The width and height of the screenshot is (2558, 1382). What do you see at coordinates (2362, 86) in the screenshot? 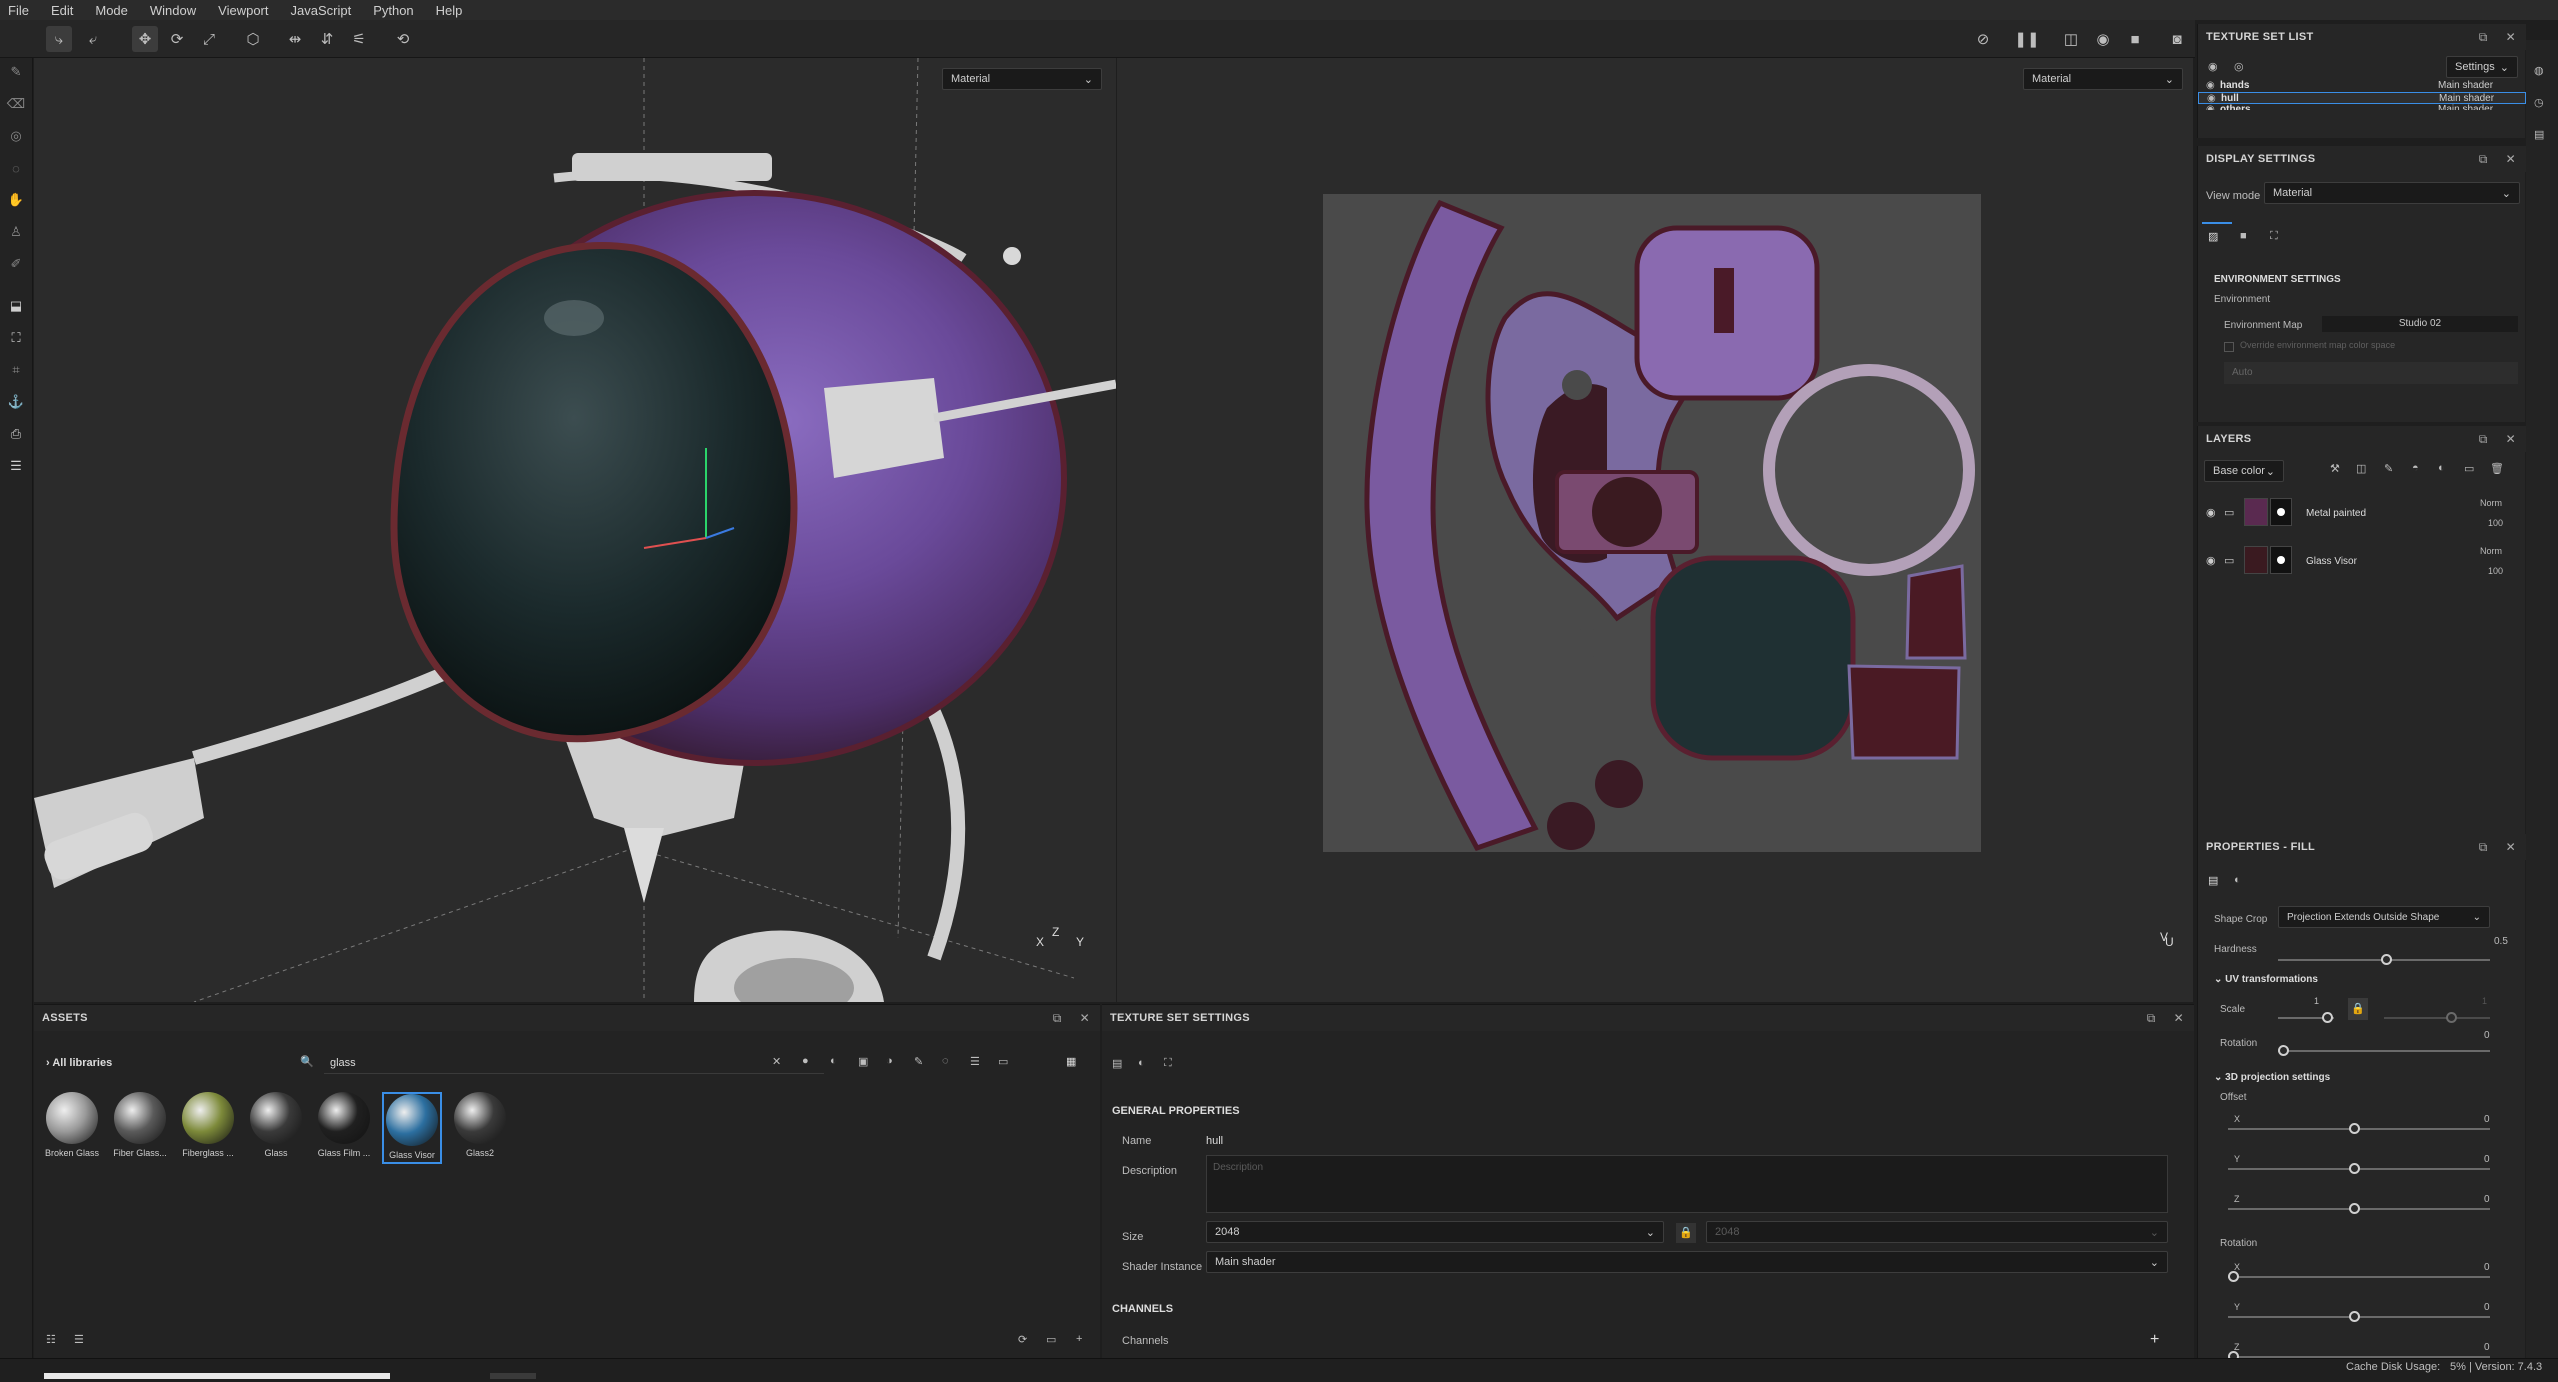
I see `texture-set-row: ◉ hands Main shader` at bounding box center [2362, 86].